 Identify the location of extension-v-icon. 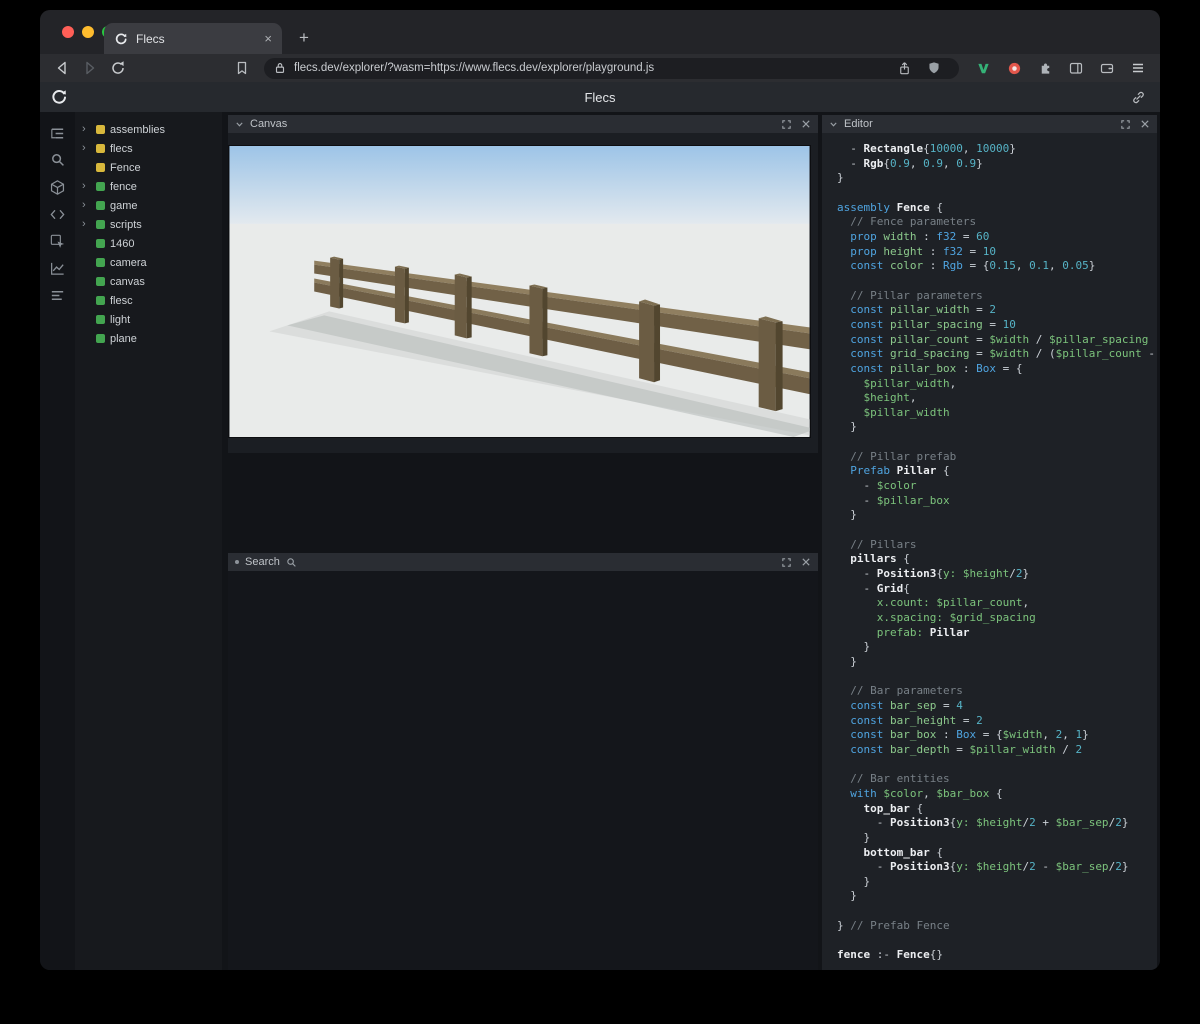
(983, 68).